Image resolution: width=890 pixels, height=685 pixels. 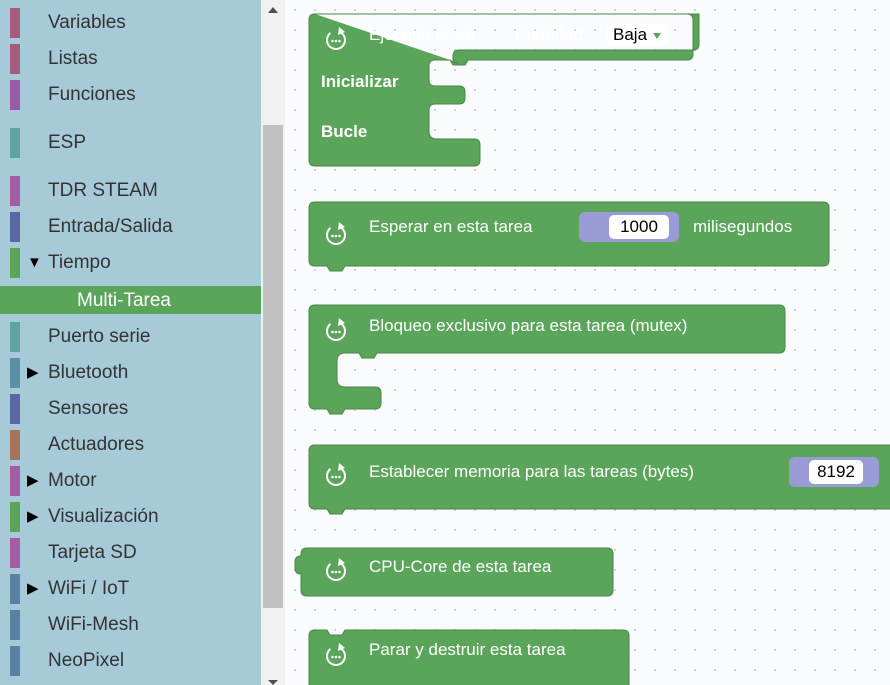 I want to click on priority-label: Prioridad, so click(x=549, y=34).